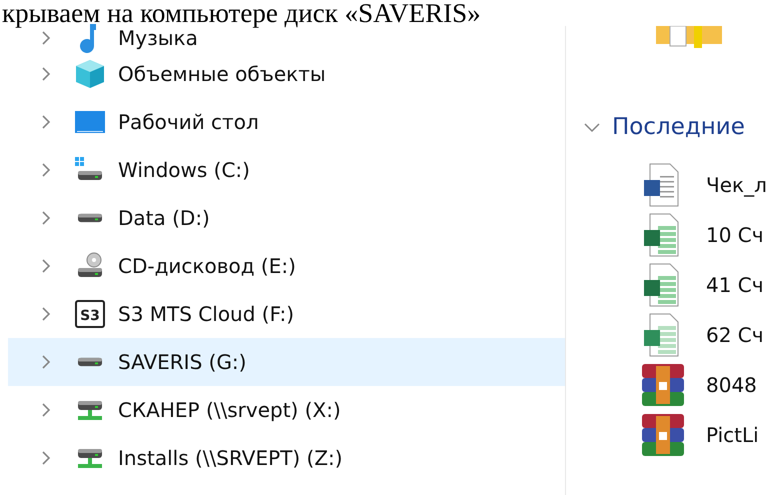  I want to click on drive-badge-icon: S3, so click(90, 314).